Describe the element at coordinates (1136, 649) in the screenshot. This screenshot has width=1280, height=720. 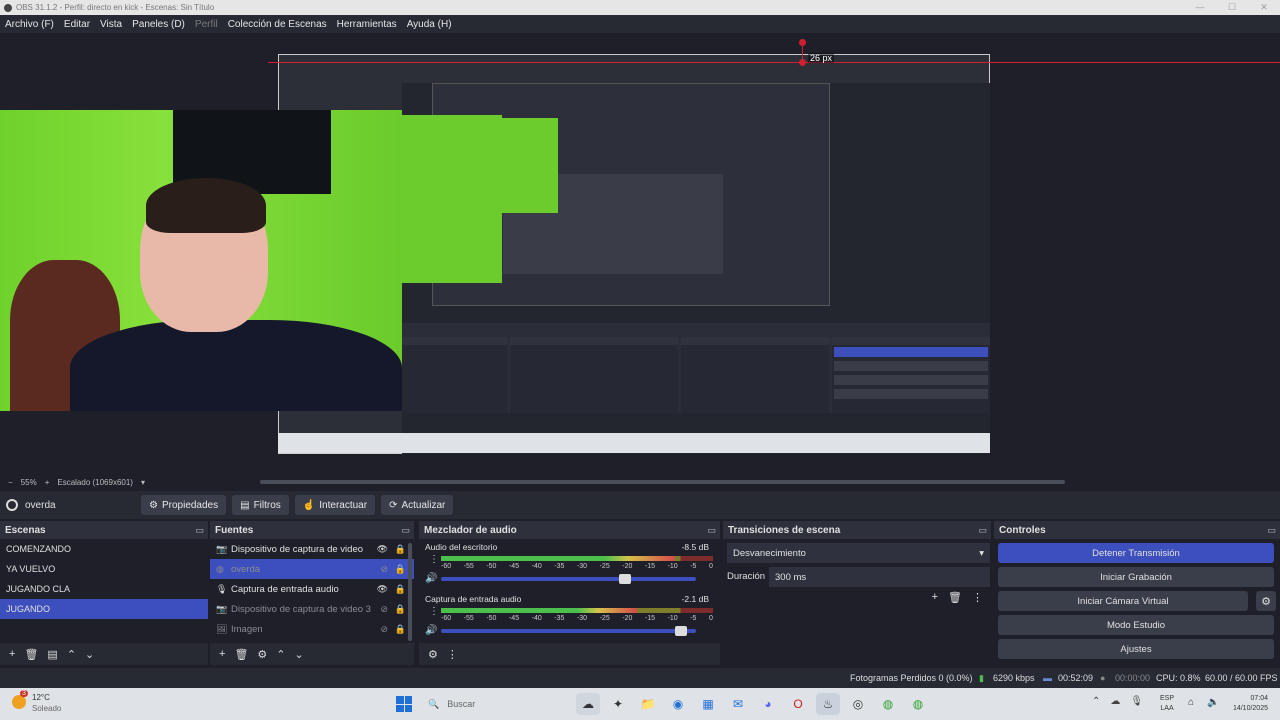
I see `settings-button: Ajustes` at that location.